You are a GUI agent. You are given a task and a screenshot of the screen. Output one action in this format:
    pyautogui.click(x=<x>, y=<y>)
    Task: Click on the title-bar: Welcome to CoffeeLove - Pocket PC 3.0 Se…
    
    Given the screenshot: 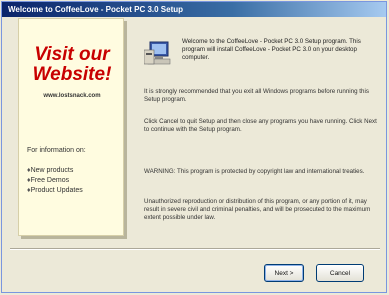 What is the action you would take?
    pyautogui.click(x=194, y=9)
    